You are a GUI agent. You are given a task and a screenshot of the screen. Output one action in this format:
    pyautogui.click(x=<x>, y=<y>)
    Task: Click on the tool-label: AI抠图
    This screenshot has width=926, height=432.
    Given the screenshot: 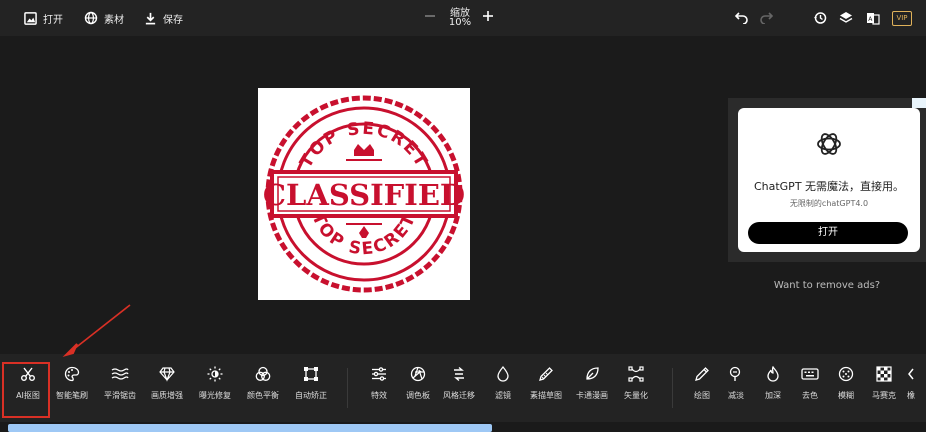 What is the action you would take?
    pyautogui.click(x=28, y=395)
    